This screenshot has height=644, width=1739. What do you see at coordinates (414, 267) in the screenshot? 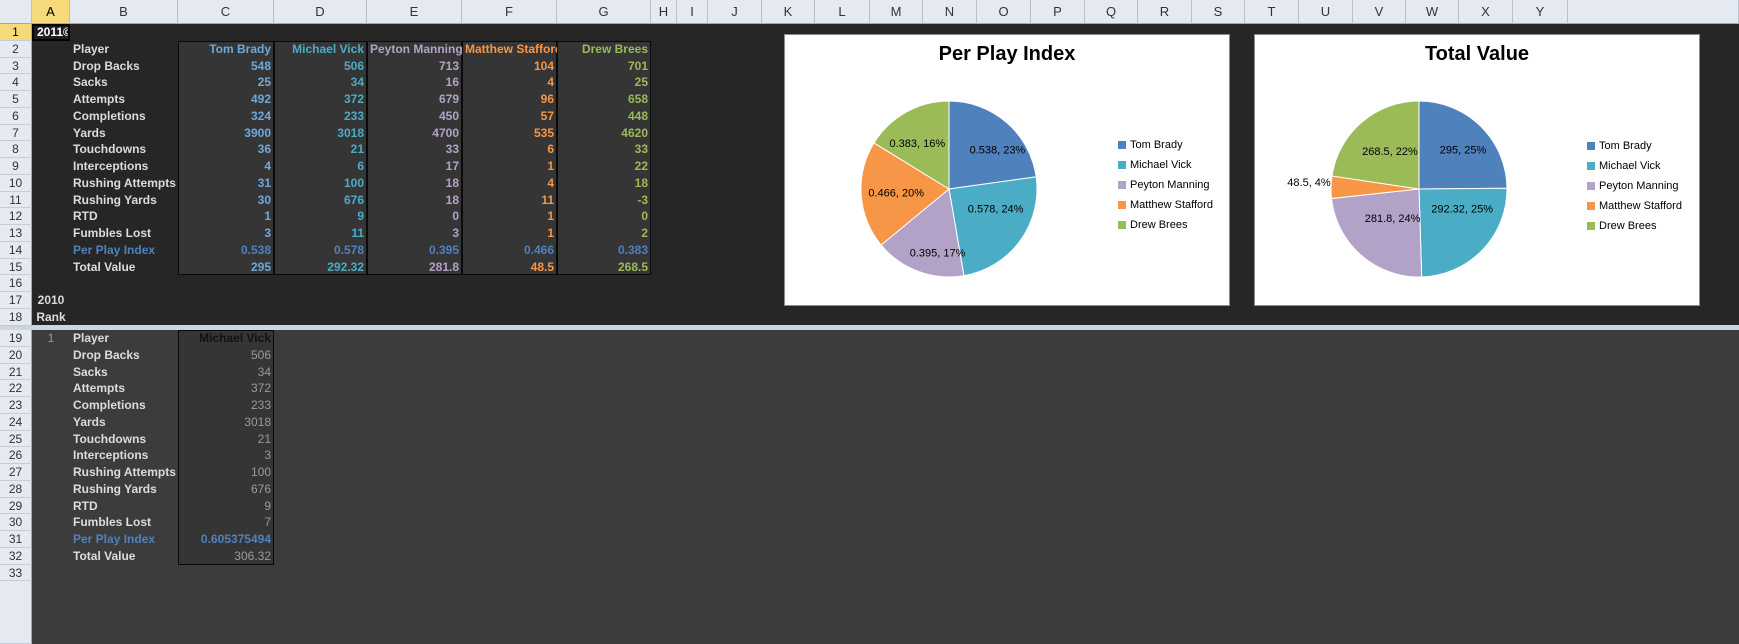
I see `stat-value: 281.8` at bounding box center [414, 267].